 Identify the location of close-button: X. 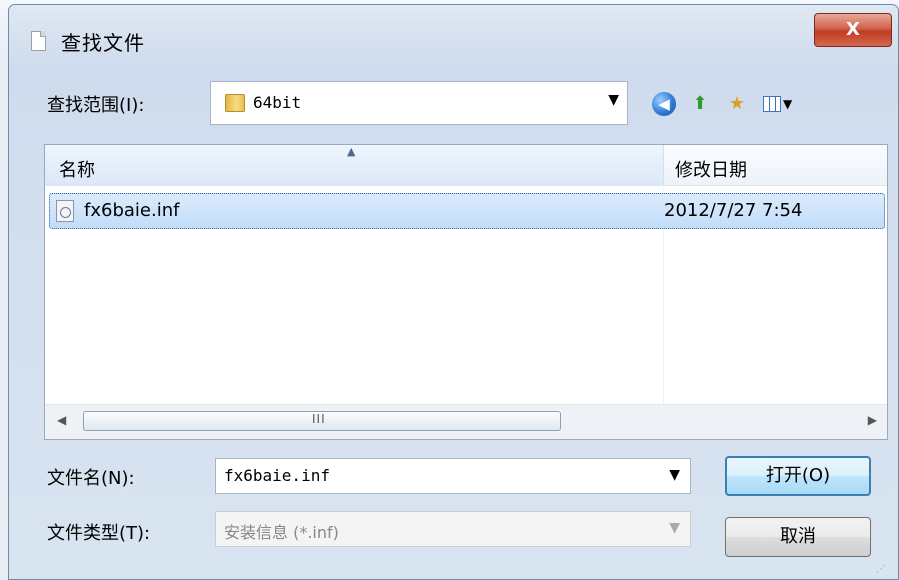
(853, 30).